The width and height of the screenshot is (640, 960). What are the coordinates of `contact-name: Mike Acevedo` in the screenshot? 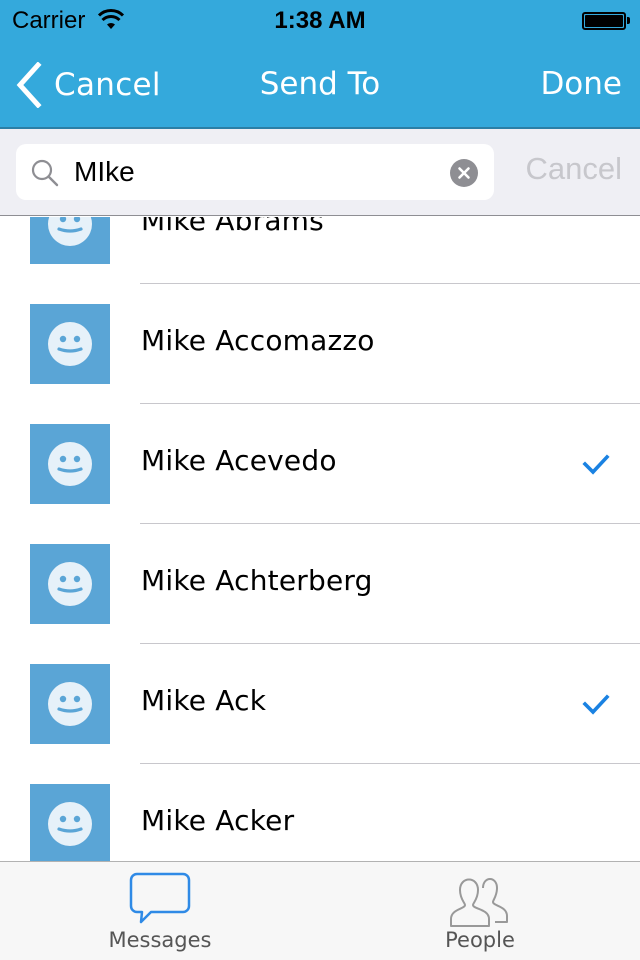 It's located at (239, 460).